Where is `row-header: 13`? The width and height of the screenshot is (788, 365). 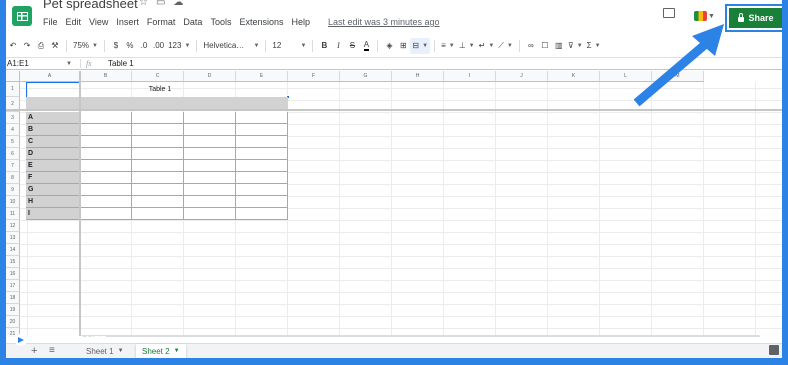
row-header: 13 is located at coordinates (13, 238).